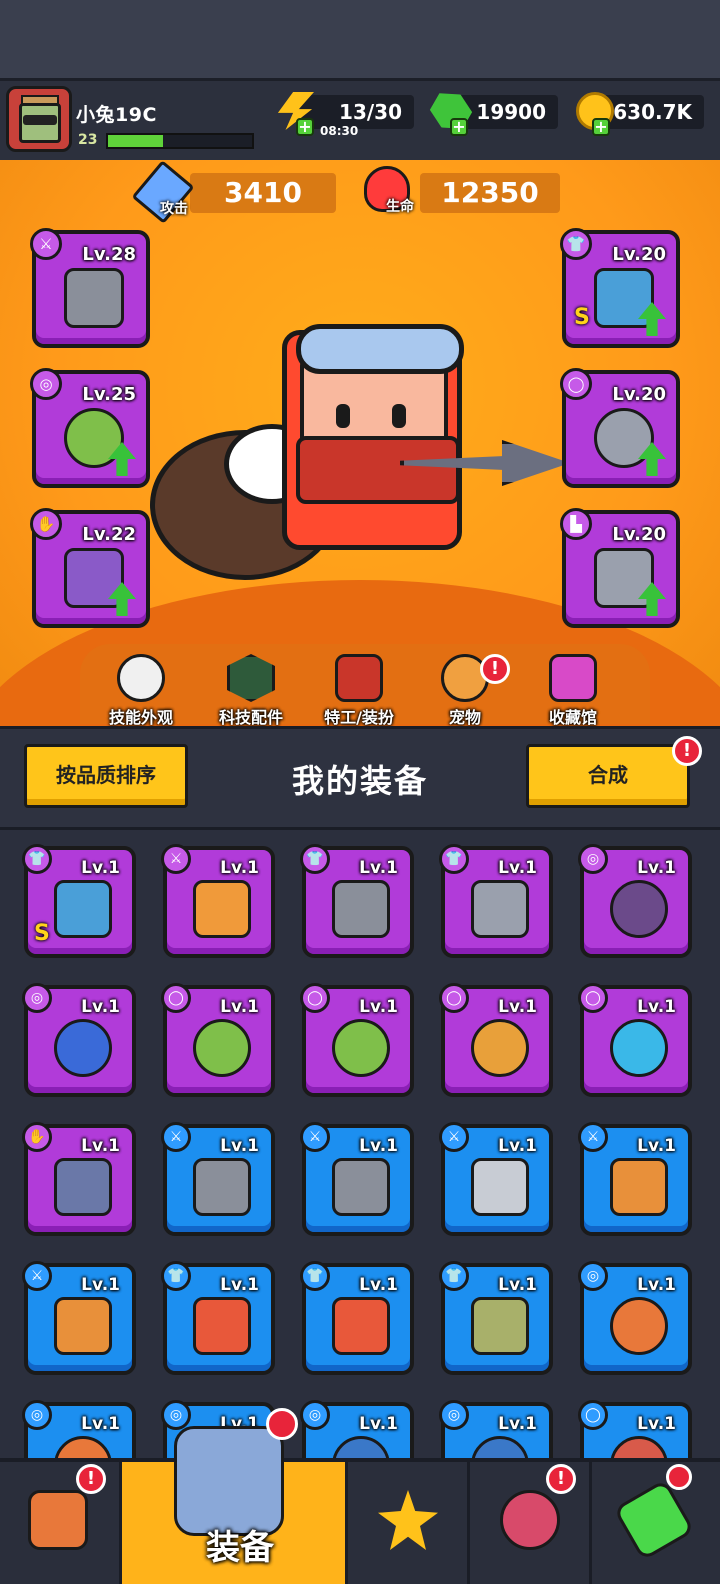  I want to click on equip-slot-armor: 👕 Lv.20 S, so click(620, 288).